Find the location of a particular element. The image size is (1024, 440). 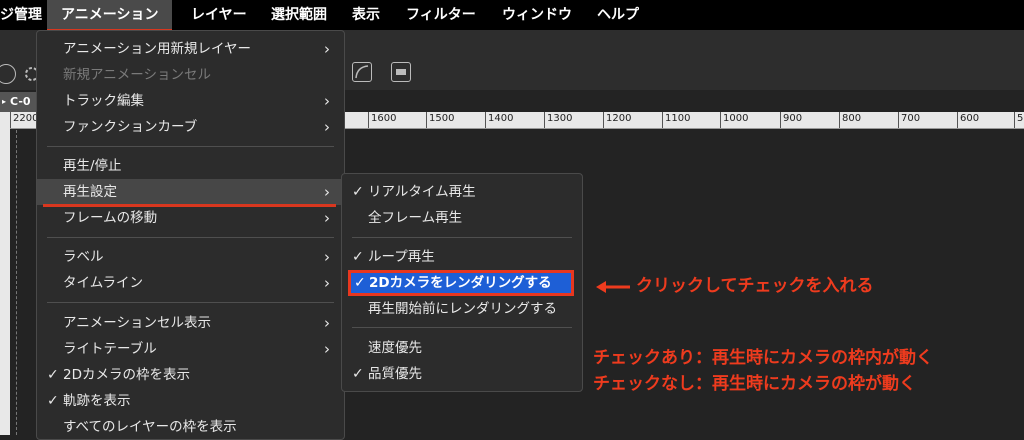

menu-animation-label: アニメーション is located at coordinates (110, 15).